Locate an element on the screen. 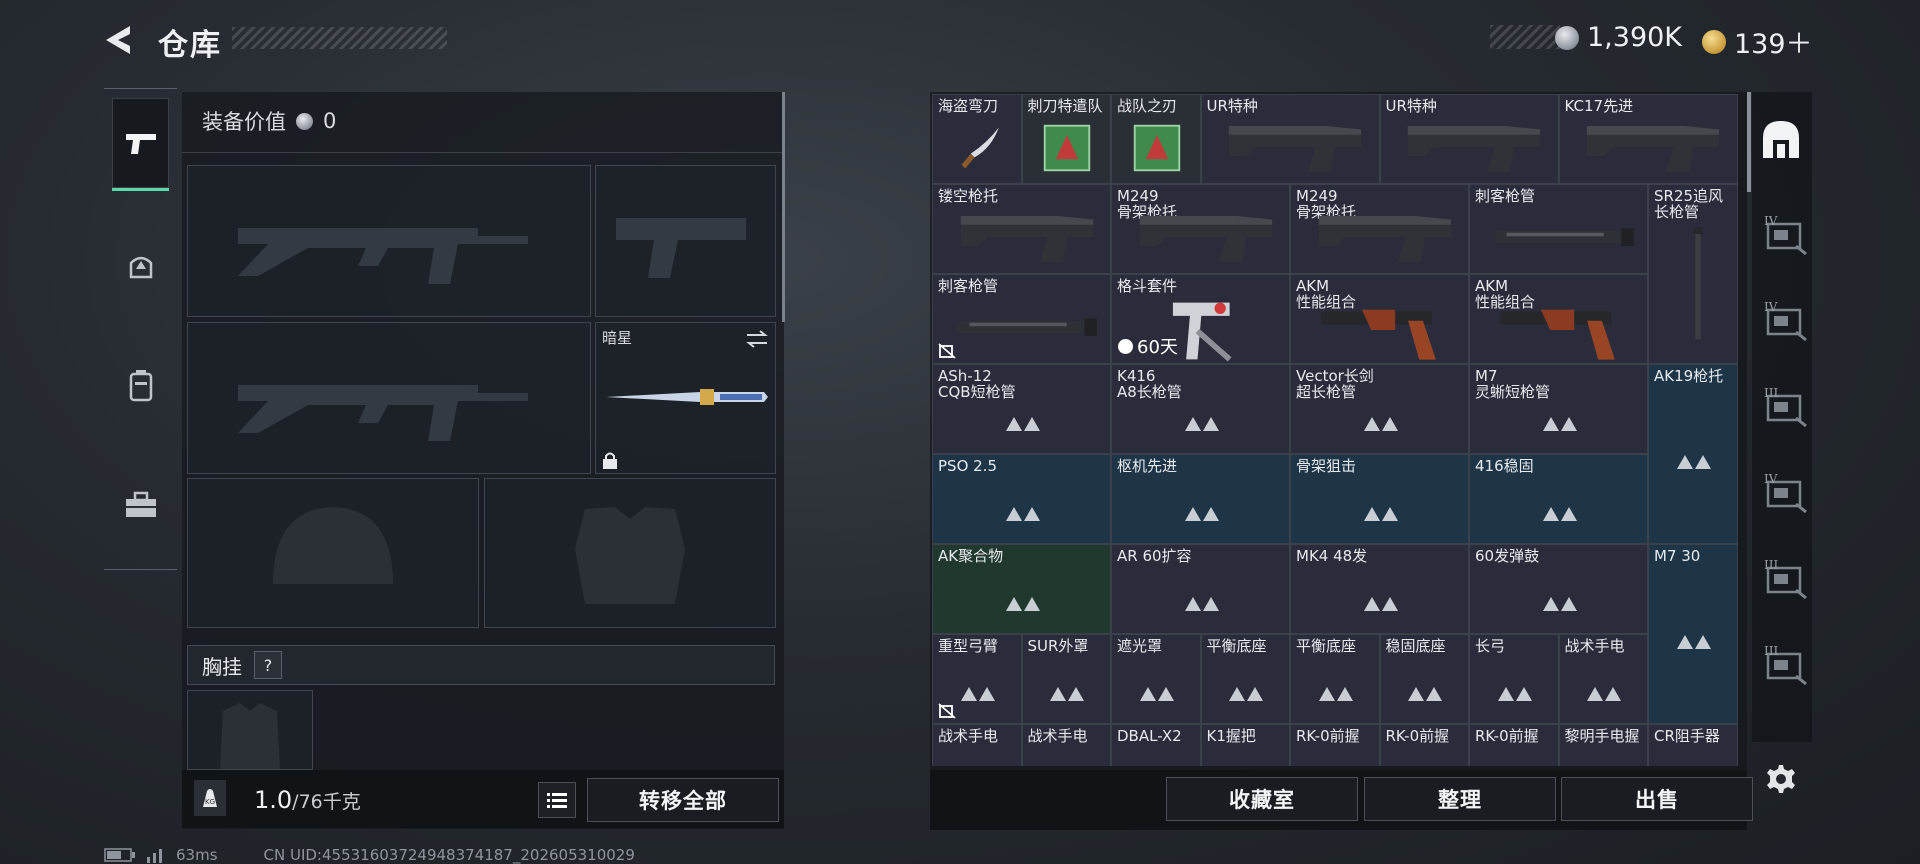 This screenshot has width=1920, height=864. inventory-item: M7 灵蜥短枪管 is located at coordinates (1558, 409).